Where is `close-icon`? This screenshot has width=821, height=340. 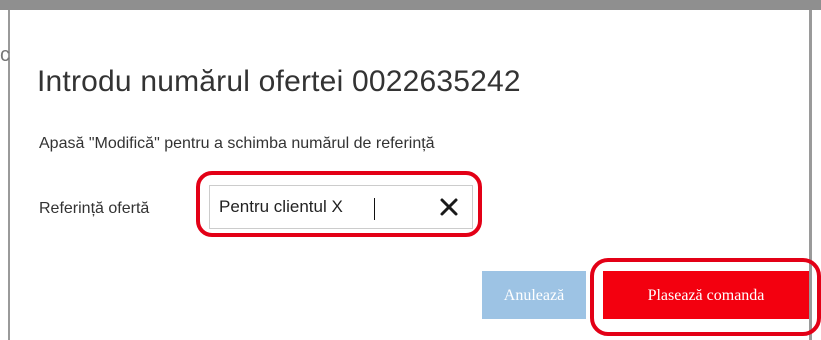
close-icon is located at coordinates (449, 207).